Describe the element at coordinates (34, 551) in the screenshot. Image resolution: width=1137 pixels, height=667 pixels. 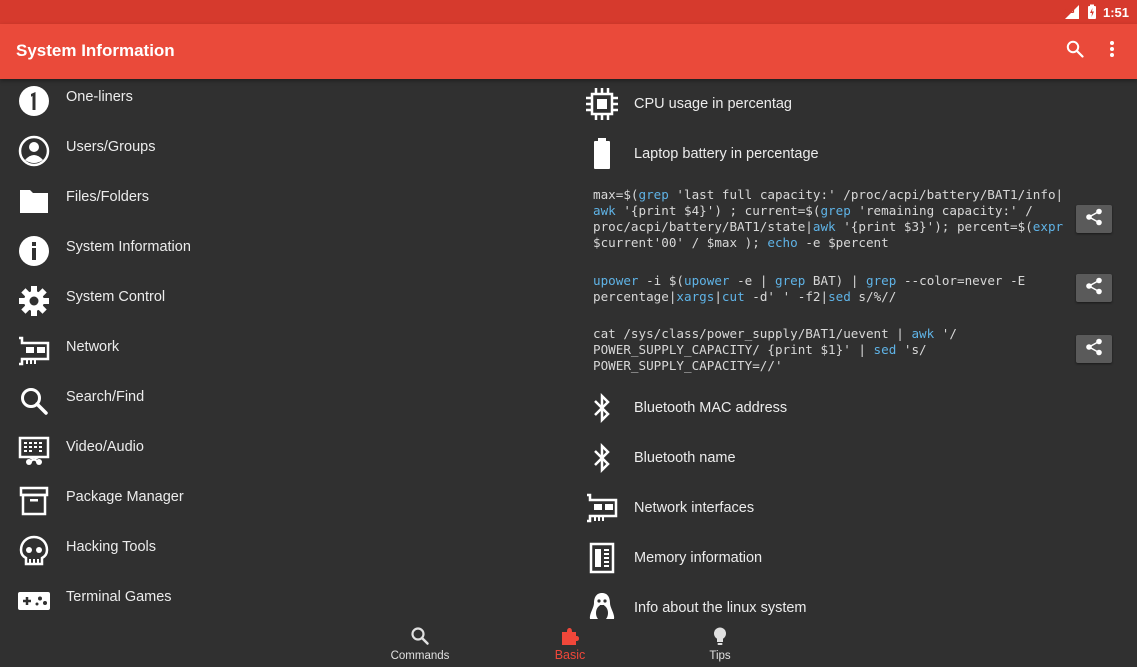
I see `skull-icon` at that location.